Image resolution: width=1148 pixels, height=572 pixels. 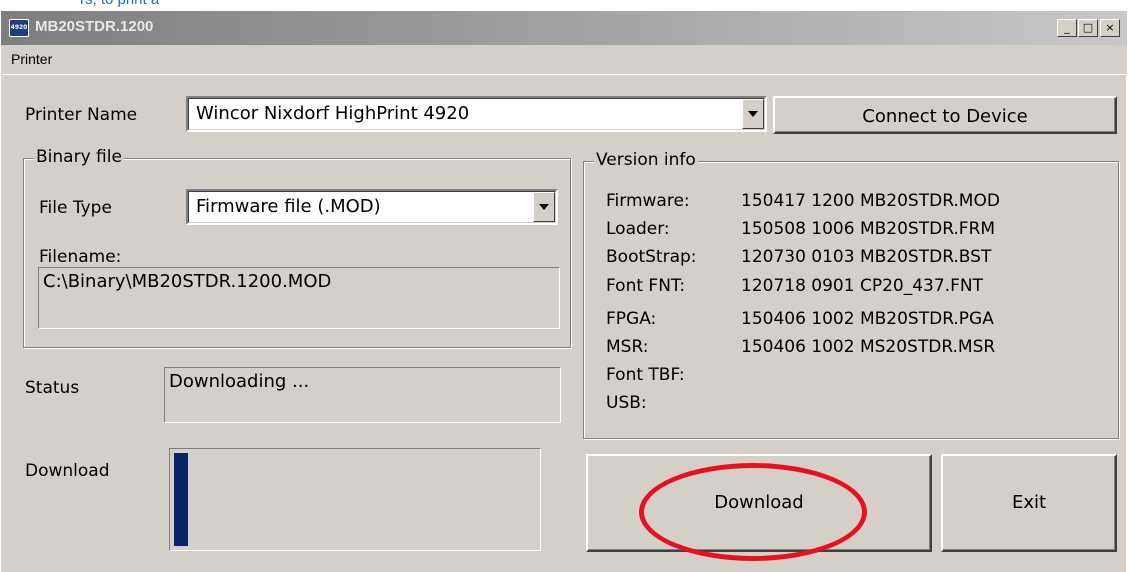 What do you see at coordinates (119, 4) in the screenshot?
I see `background-page-text: rs, to print a` at bounding box center [119, 4].